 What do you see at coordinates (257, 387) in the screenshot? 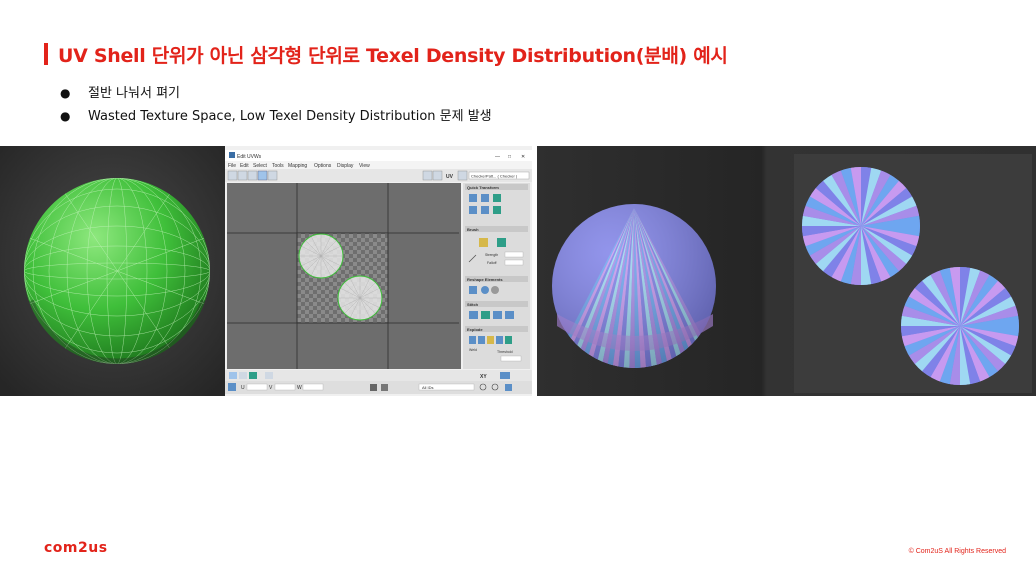
I see `u-coordinate-input` at bounding box center [257, 387].